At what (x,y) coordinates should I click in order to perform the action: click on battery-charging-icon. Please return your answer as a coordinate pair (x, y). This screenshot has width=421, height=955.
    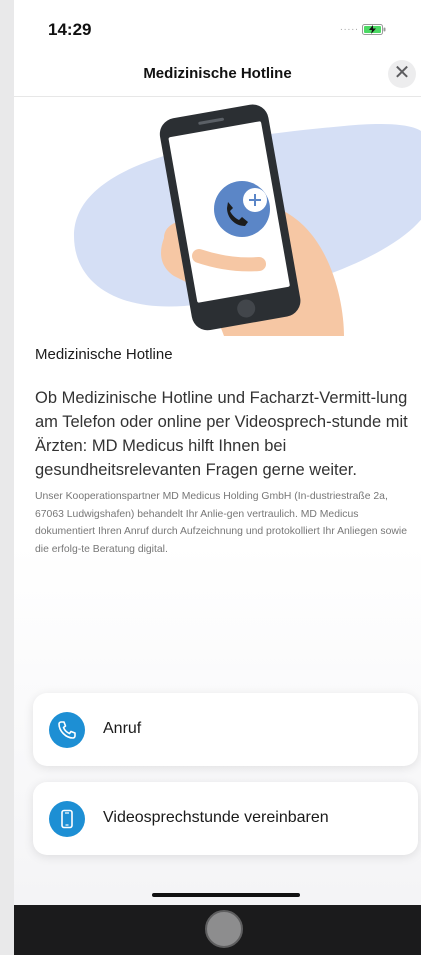
    Looking at the image, I should click on (374, 29).